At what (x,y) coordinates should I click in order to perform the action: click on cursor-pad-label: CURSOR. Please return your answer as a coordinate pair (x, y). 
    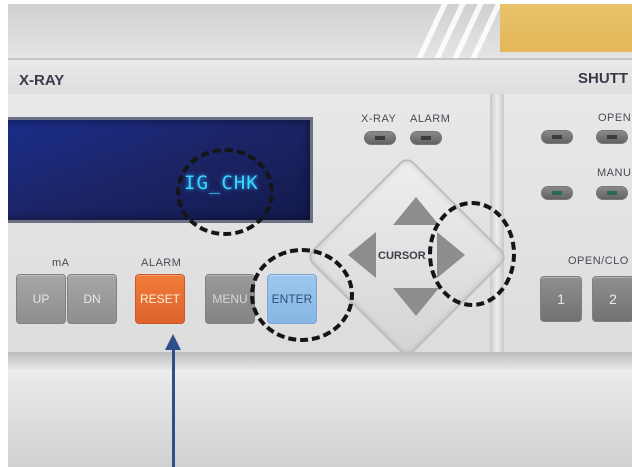
    Looking at the image, I should click on (402, 256).